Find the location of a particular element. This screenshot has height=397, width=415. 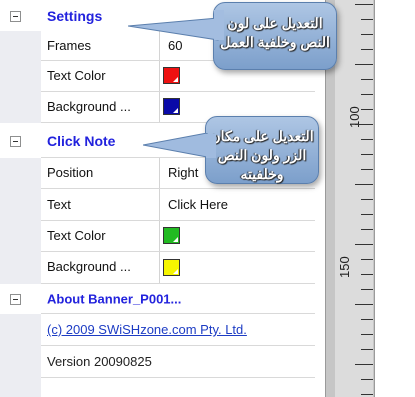

callout-settings: التعديل على لون النص وخلفية العمل is located at coordinates (275, 36).